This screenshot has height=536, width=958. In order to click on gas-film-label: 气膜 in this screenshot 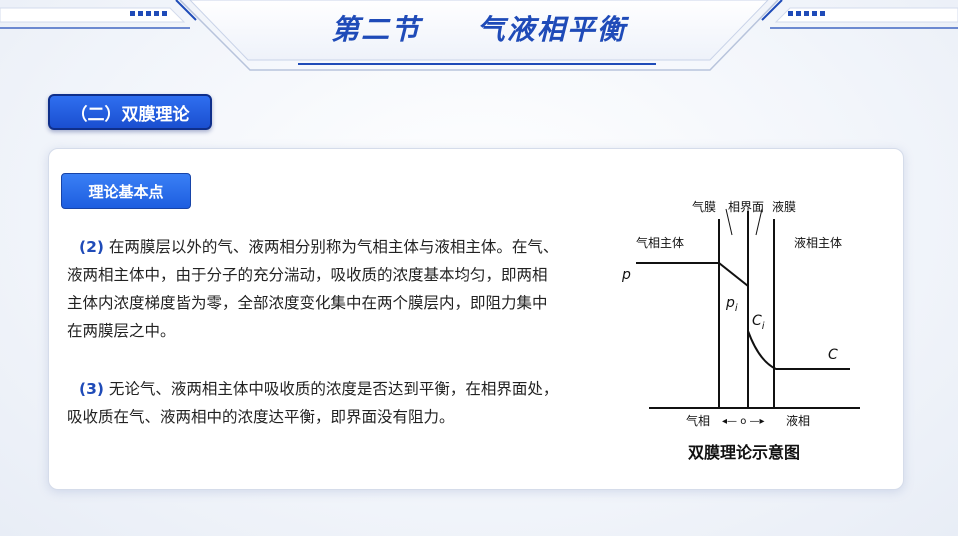, I will do `click(704, 206)`.